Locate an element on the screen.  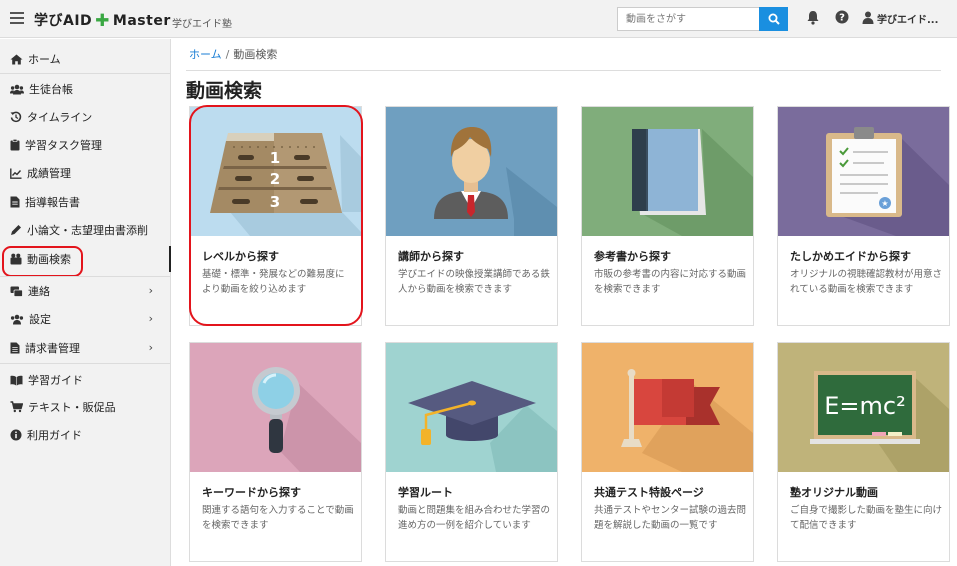
plus-cross-icon: ✚ is located at coordinates (102, 21).